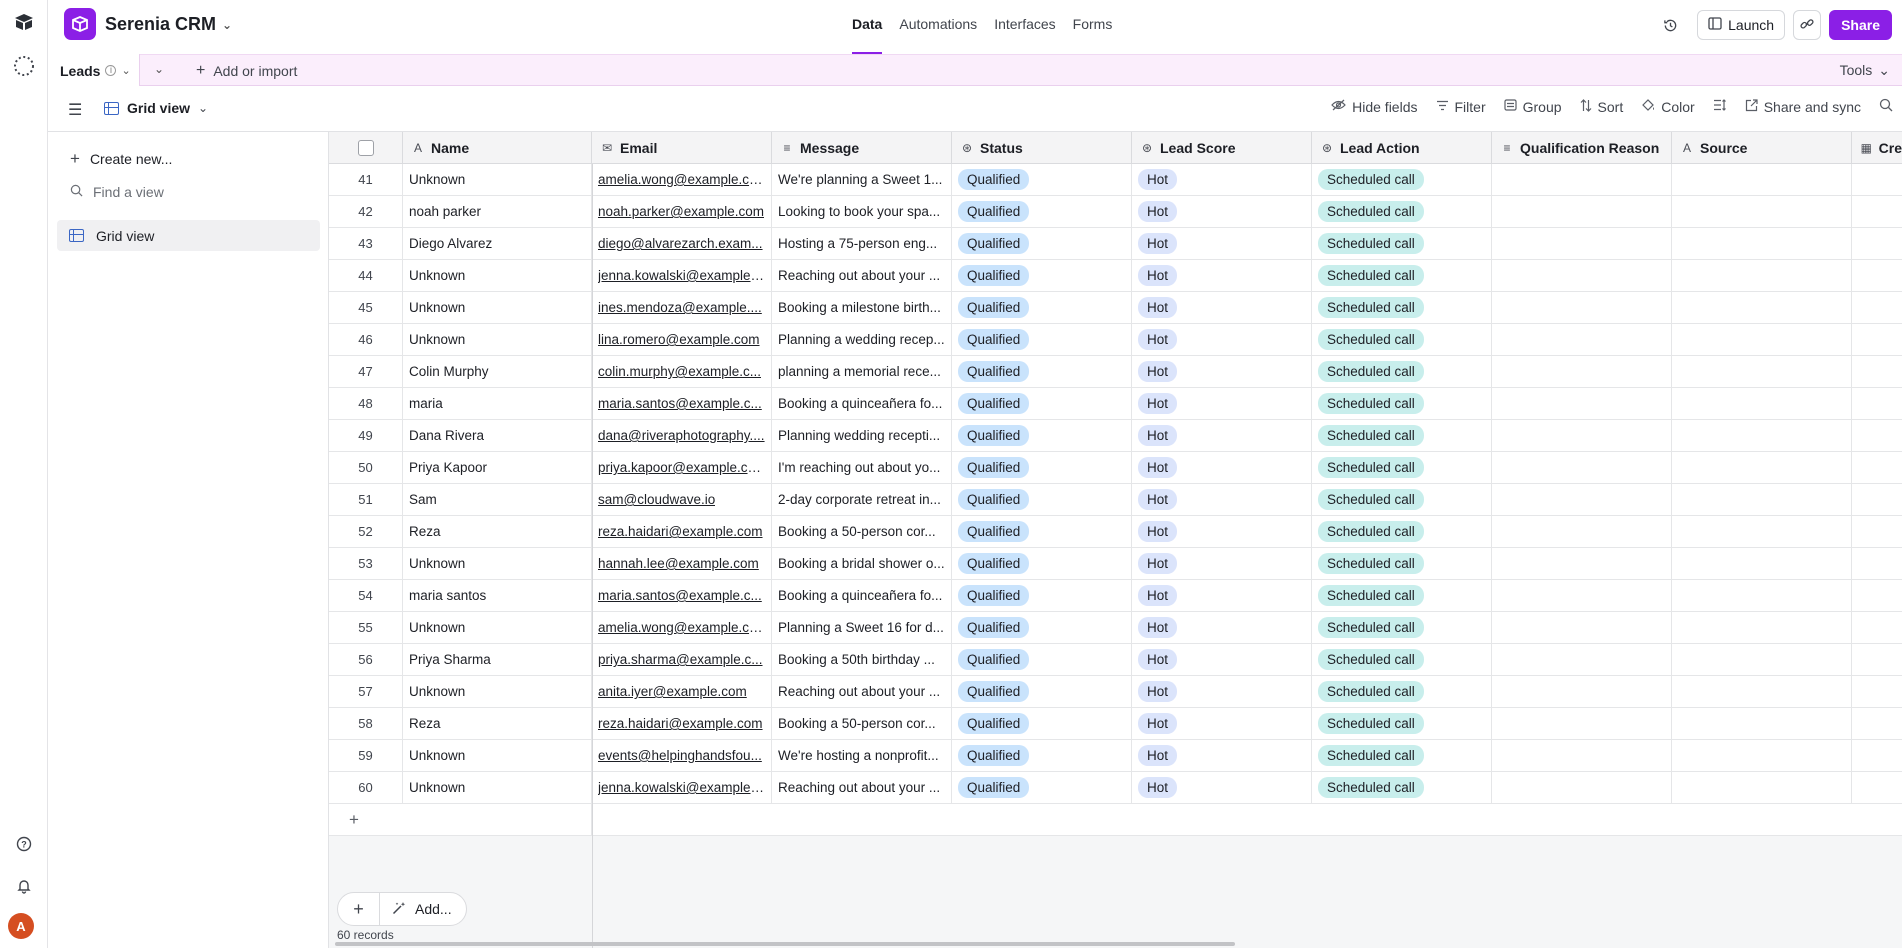 This screenshot has height=948, width=1902. What do you see at coordinates (682, 148) in the screenshot?
I see `column-header-email: ✉ Email` at bounding box center [682, 148].